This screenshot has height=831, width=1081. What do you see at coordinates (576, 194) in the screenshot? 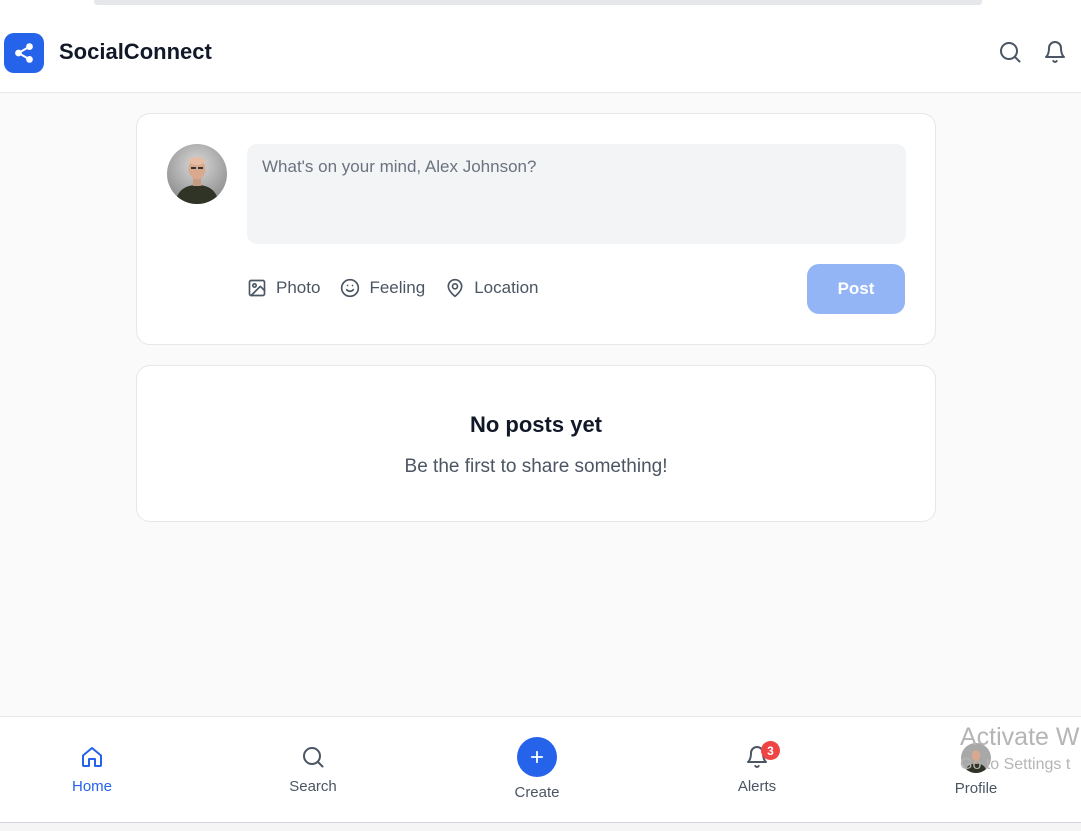
I see `post-text-input` at bounding box center [576, 194].